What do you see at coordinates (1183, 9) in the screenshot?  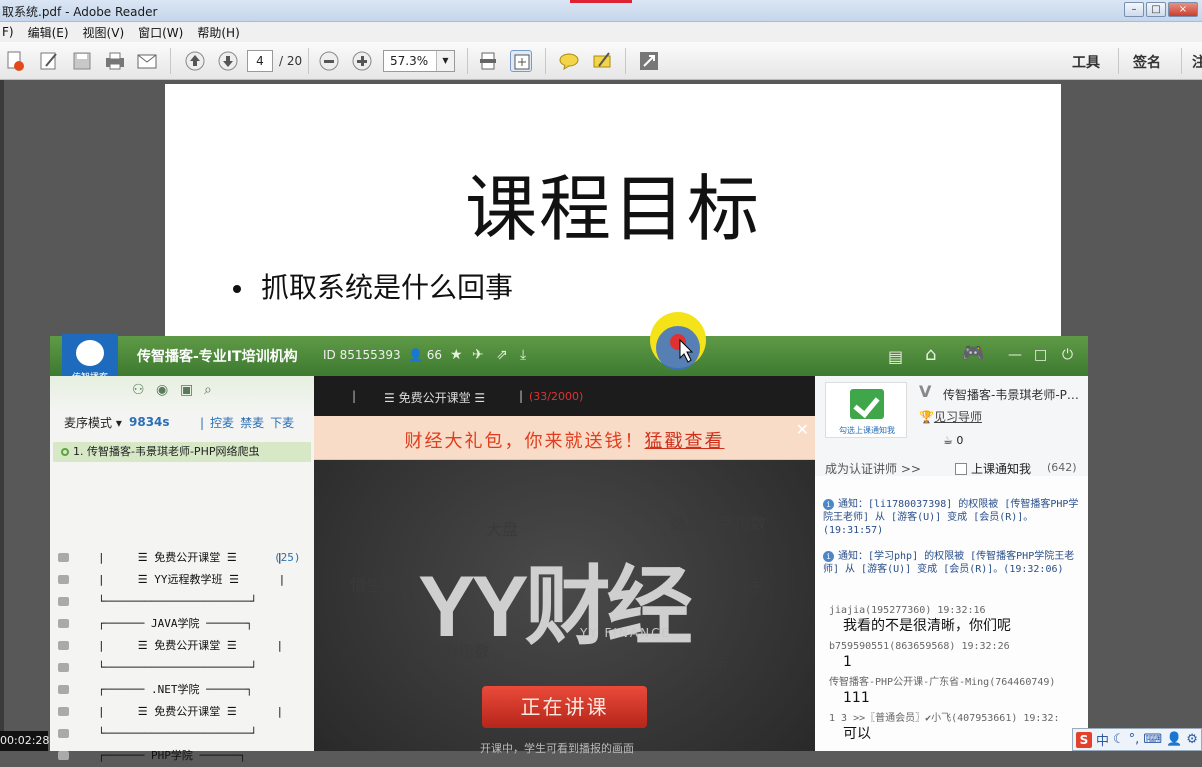 I see `close-button: ×` at bounding box center [1183, 9].